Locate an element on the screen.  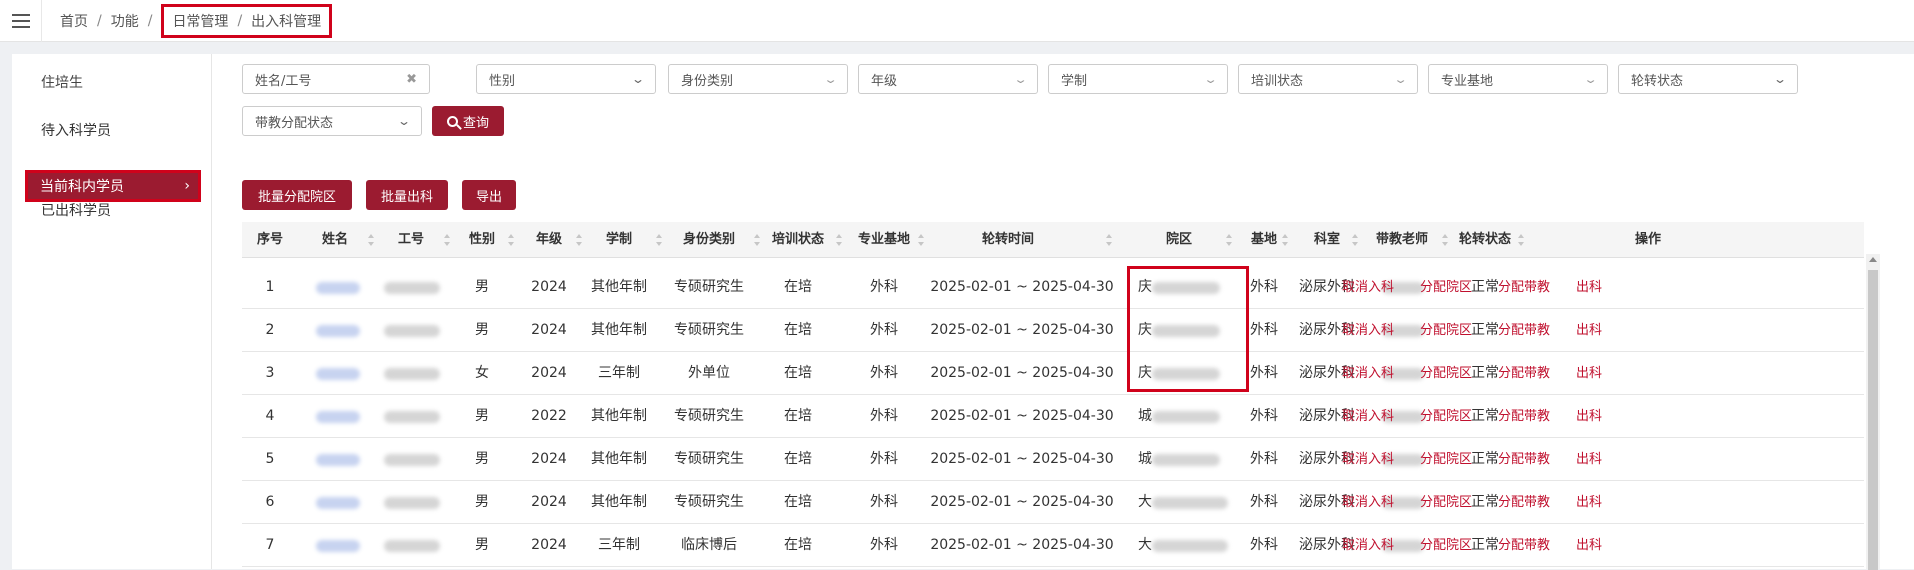
batch-departure-button: 批量出科 is located at coordinates (407, 195).